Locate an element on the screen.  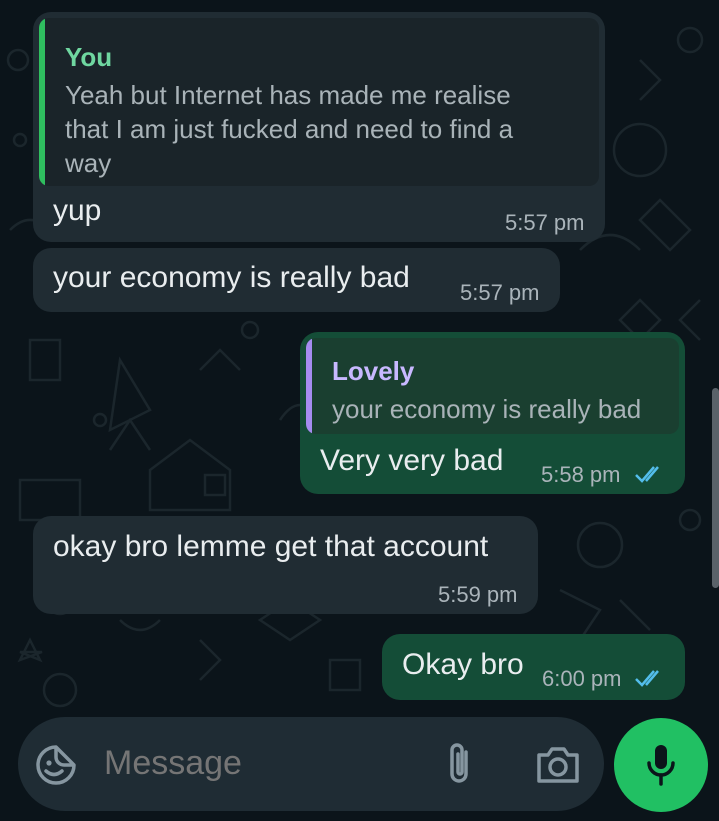
message-time: 5:58 pm is located at coordinates (581, 474).